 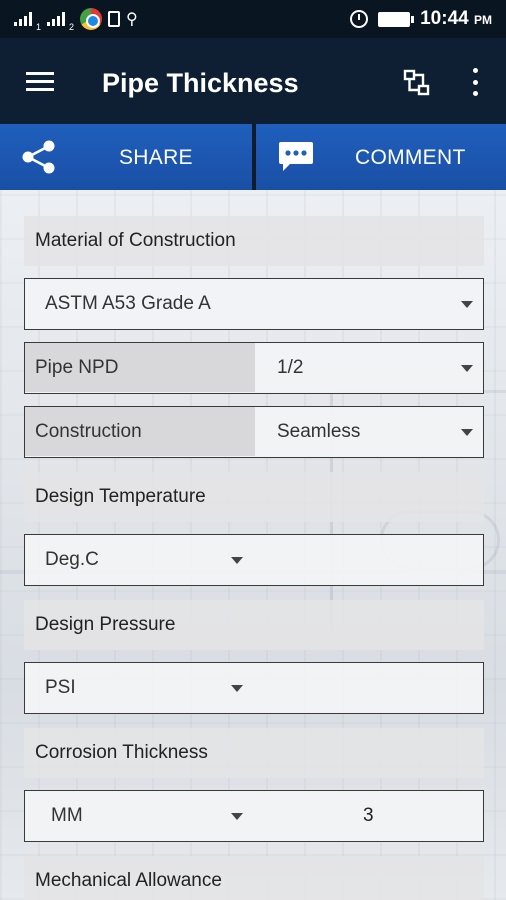 I want to click on clock: 10:44 PM, so click(x=456, y=18).